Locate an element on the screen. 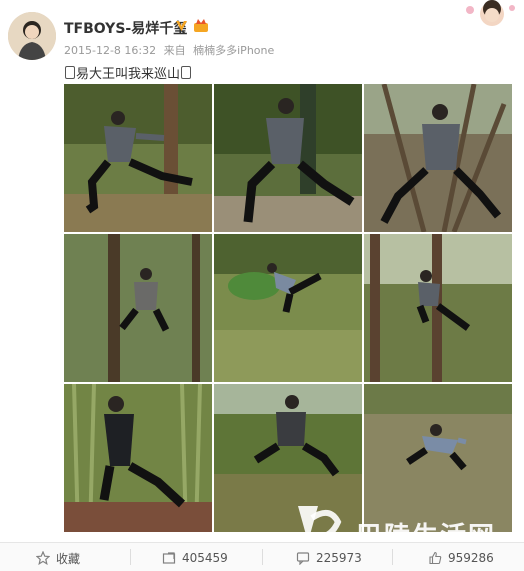  comment-count: 225973 is located at coordinates (339, 558).